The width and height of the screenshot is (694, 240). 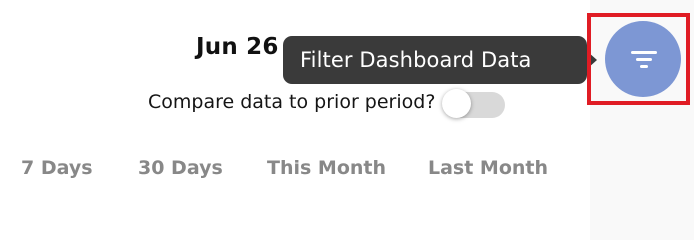 What do you see at coordinates (474, 102) in the screenshot?
I see `compare-toggle` at bounding box center [474, 102].